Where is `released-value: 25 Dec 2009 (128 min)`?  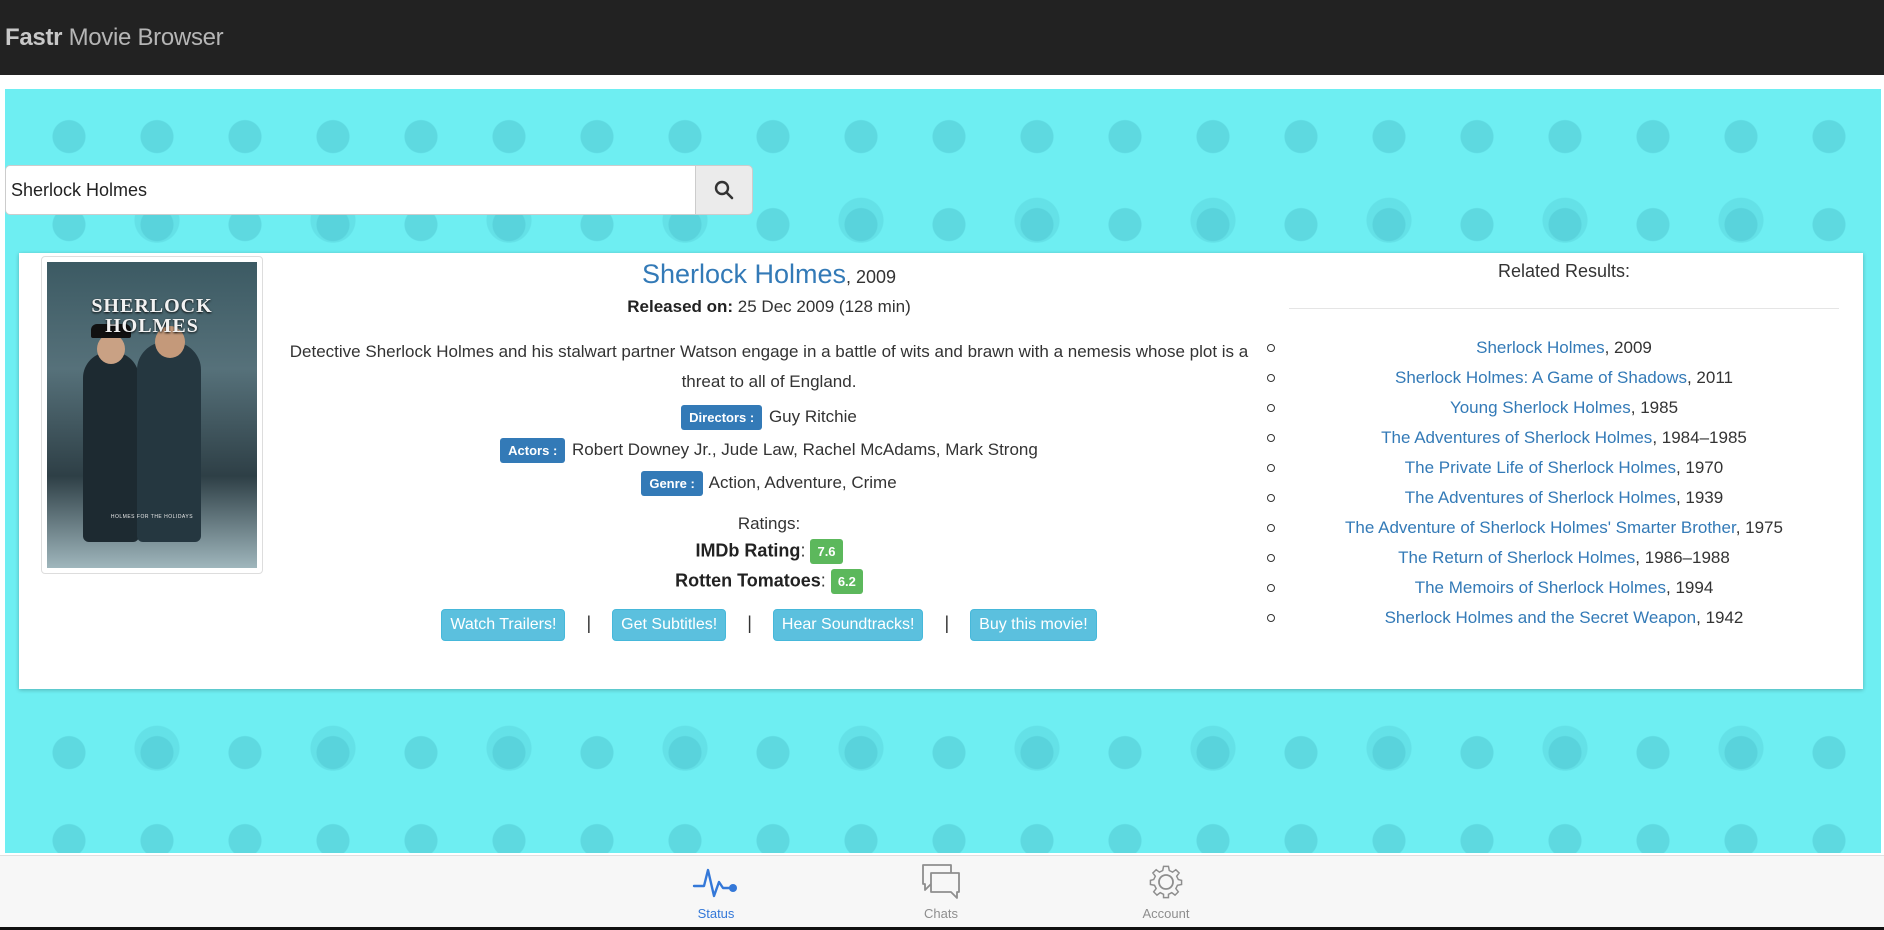 released-value: 25 Dec 2009 (128 min) is located at coordinates (822, 306).